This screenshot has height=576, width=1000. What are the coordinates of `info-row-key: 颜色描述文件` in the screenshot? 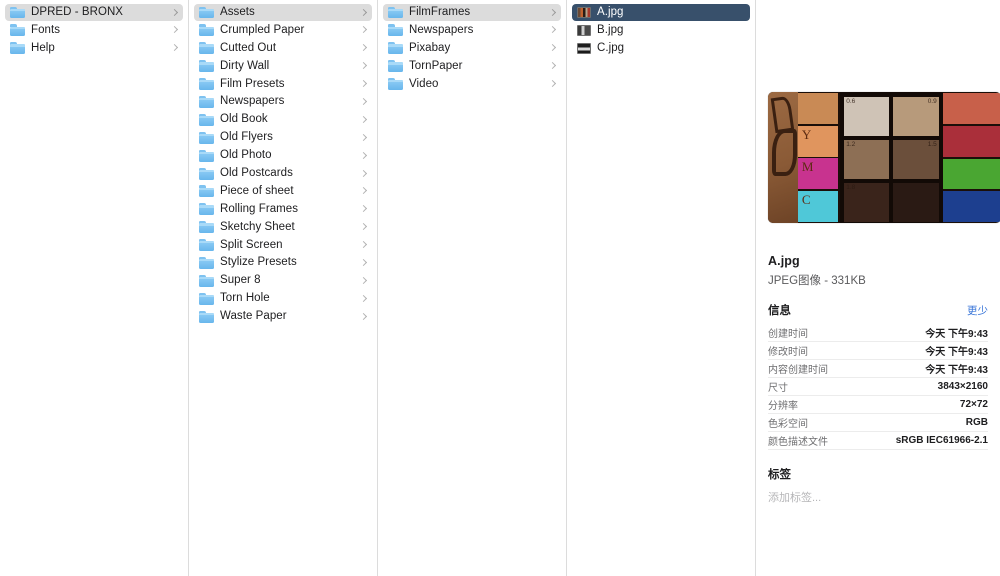 It's located at (798, 442).